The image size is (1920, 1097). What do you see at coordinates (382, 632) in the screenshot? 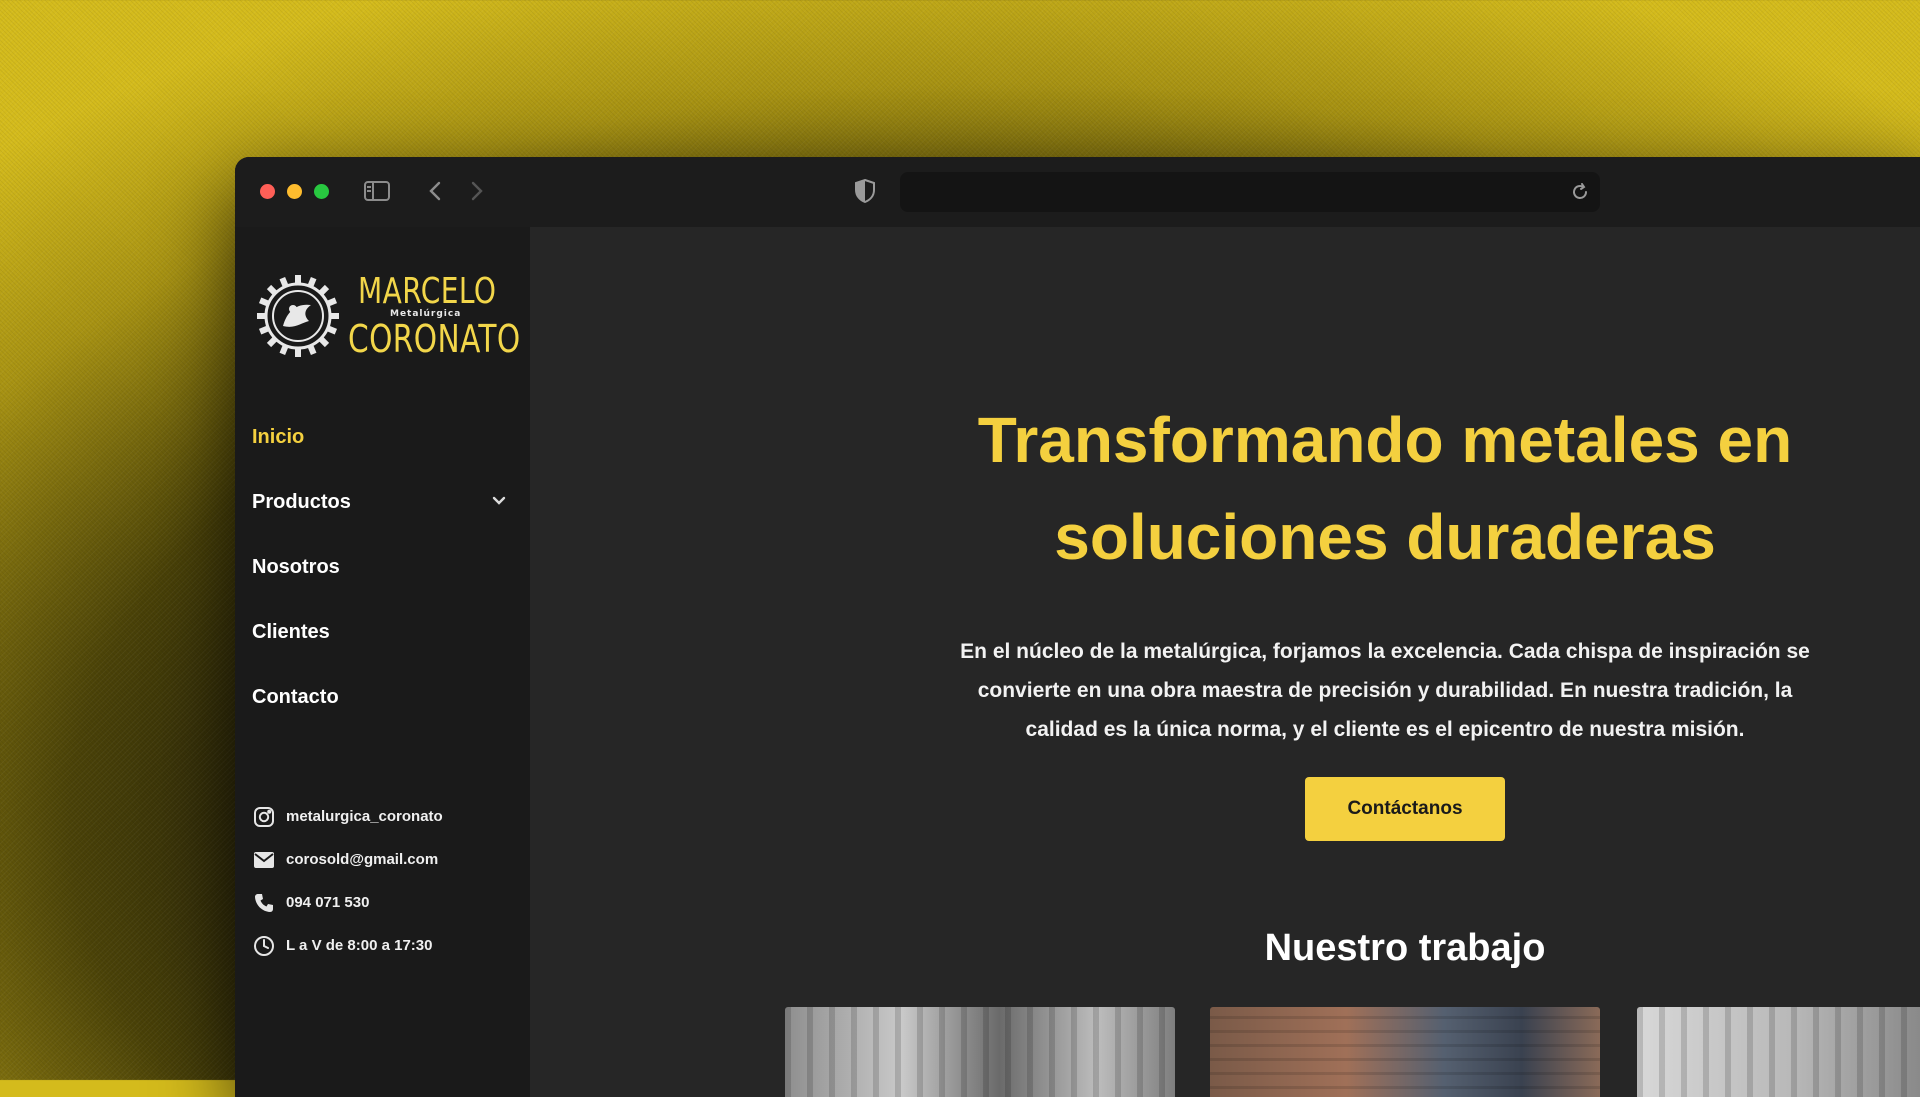
I see `nav-item-clientes: Clientes` at bounding box center [382, 632].